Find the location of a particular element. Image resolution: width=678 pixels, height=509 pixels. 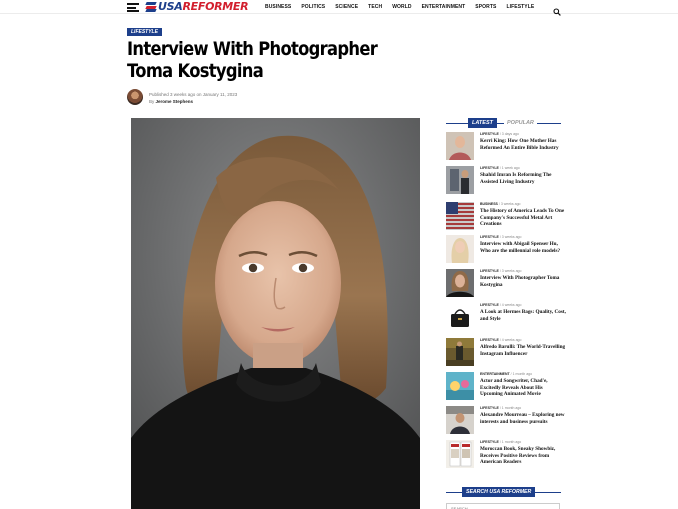

nav-world: WORLD is located at coordinates (401, 7).